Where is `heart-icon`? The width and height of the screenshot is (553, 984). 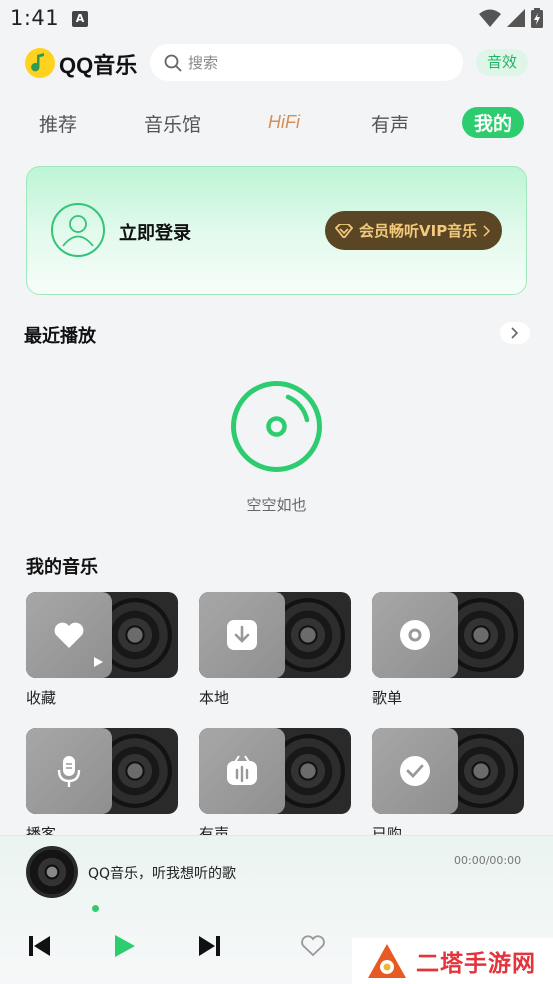
heart-icon is located at coordinates (69, 635).